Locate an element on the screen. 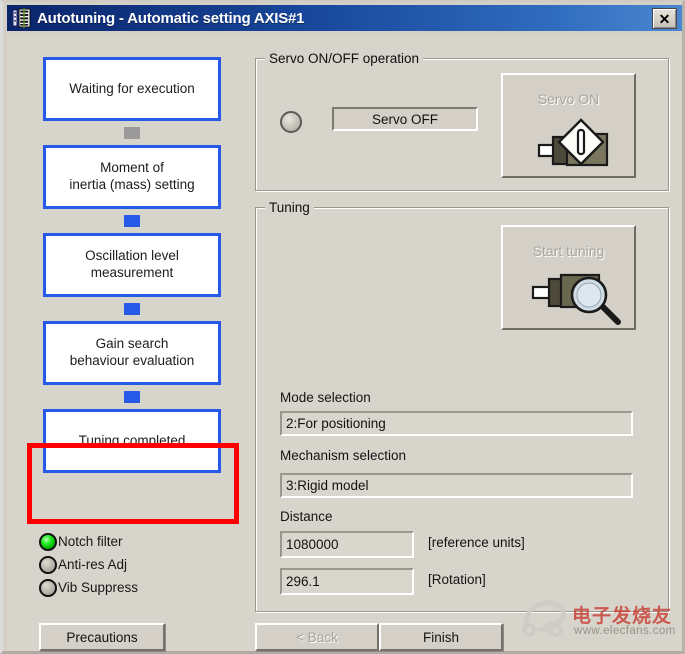 The image size is (685, 654). status-indicator-vib-suppress: Vib Suppress is located at coordinates (88, 587).